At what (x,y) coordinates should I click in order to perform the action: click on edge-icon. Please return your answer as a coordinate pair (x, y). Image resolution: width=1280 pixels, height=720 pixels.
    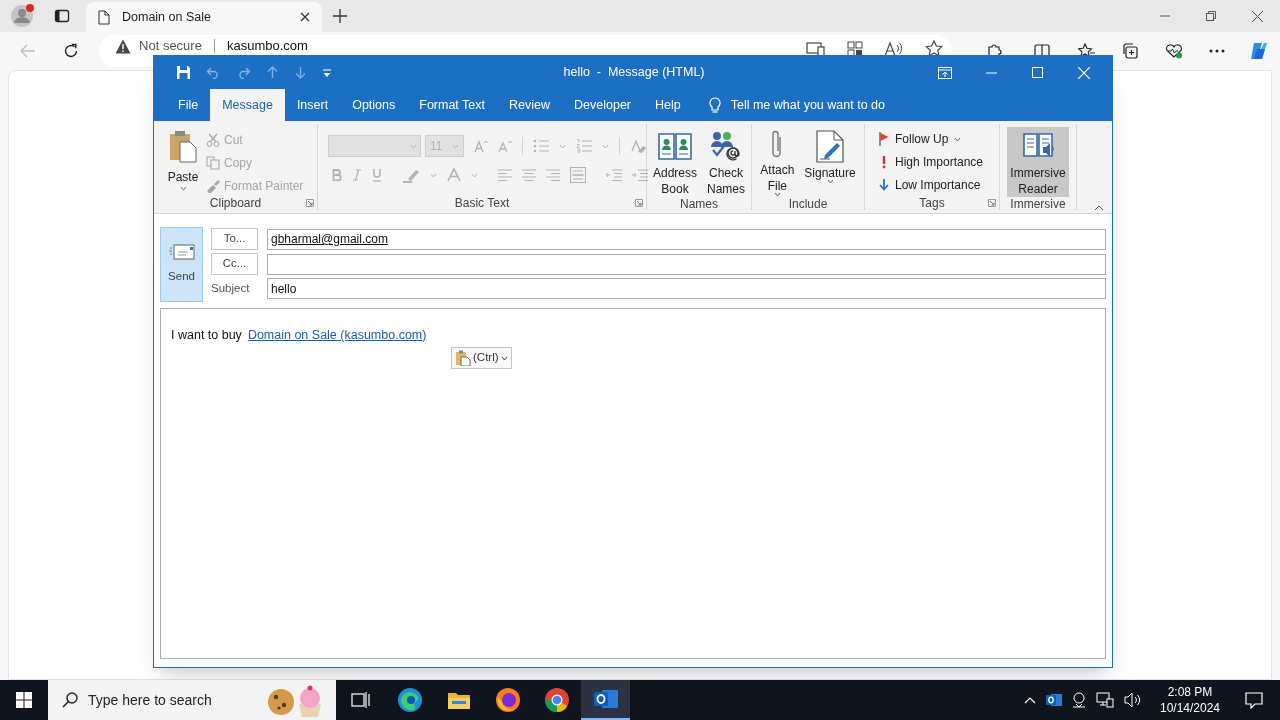
    Looking at the image, I should click on (409, 700).